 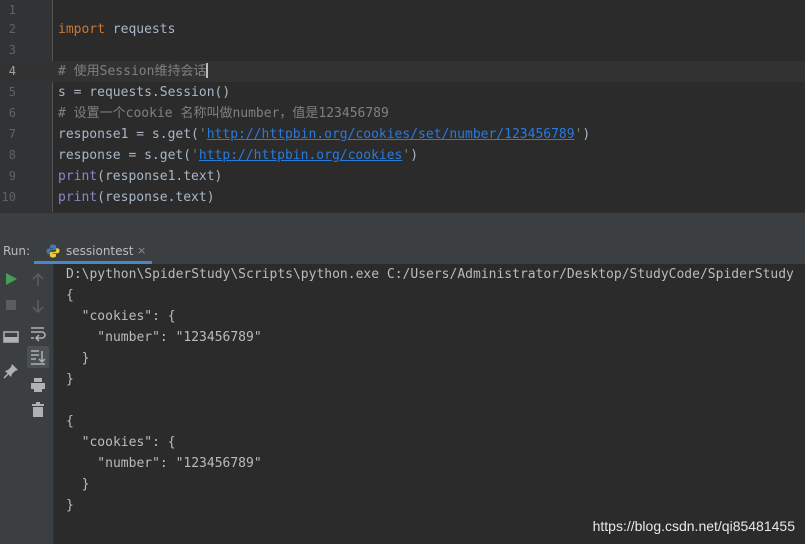 What do you see at coordinates (12, 155) in the screenshot?
I see `line-number: 8` at bounding box center [12, 155].